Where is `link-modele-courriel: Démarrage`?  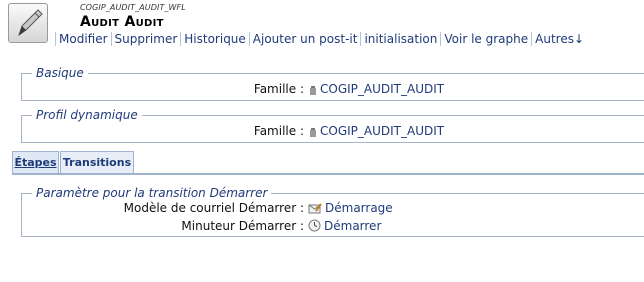 link-modele-courriel: Démarrage is located at coordinates (350, 208).